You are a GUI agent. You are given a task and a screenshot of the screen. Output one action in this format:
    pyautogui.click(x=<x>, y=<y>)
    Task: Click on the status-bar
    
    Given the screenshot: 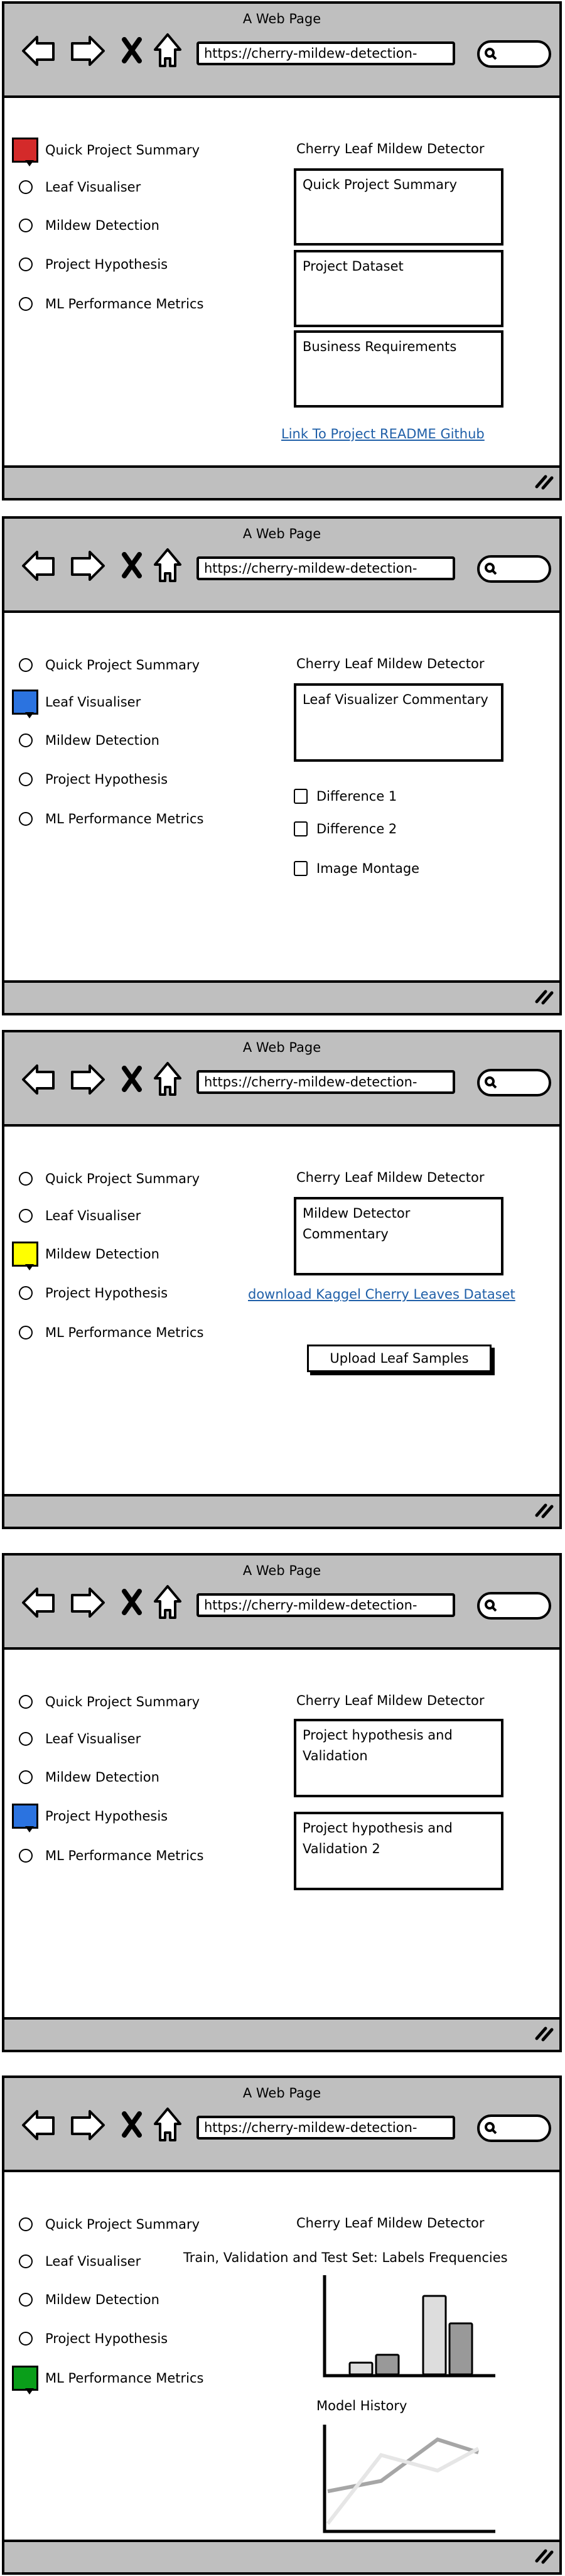 What is the action you would take?
    pyautogui.click(x=281, y=2034)
    